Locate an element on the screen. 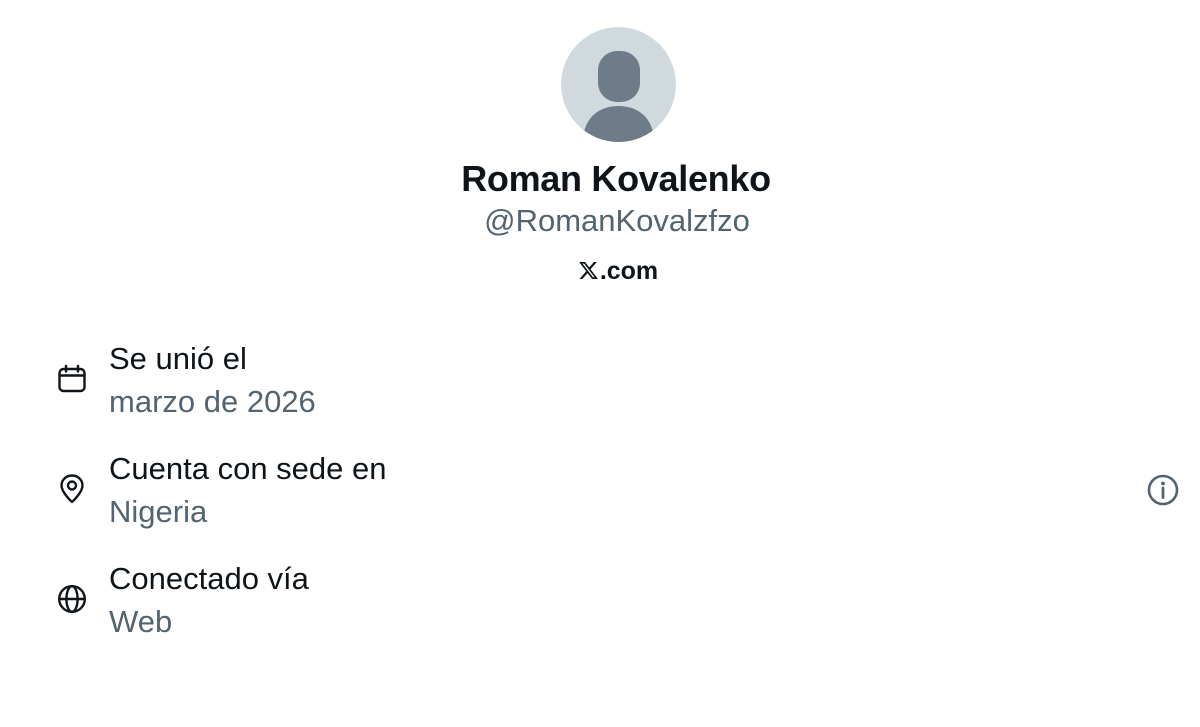  x-logo-icon is located at coordinates (588, 270).